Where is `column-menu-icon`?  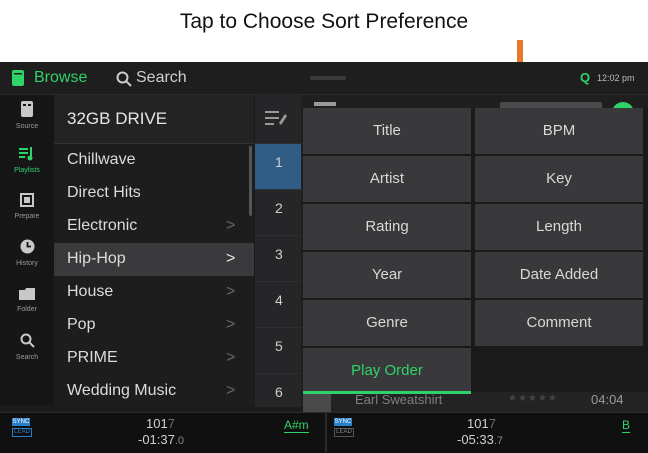 column-menu-icon is located at coordinates (325, 104).